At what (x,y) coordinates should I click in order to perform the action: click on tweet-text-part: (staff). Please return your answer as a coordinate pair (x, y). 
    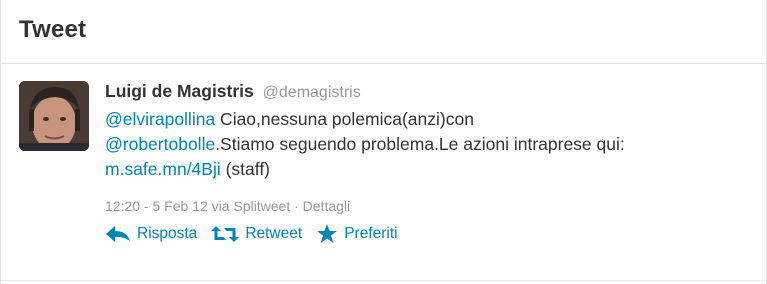
    Looking at the image, I should click on (245, 169).